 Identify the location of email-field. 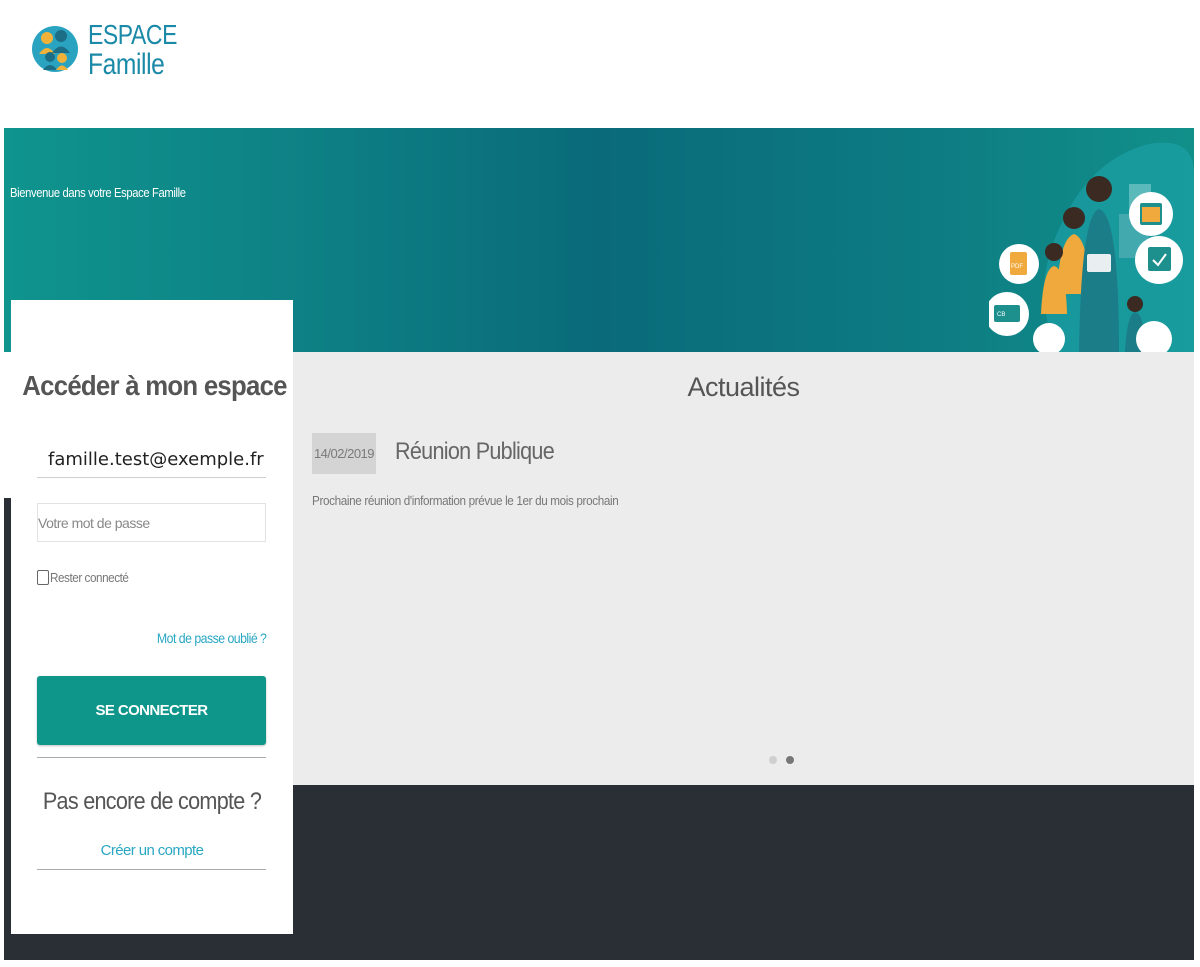
(151, 460).